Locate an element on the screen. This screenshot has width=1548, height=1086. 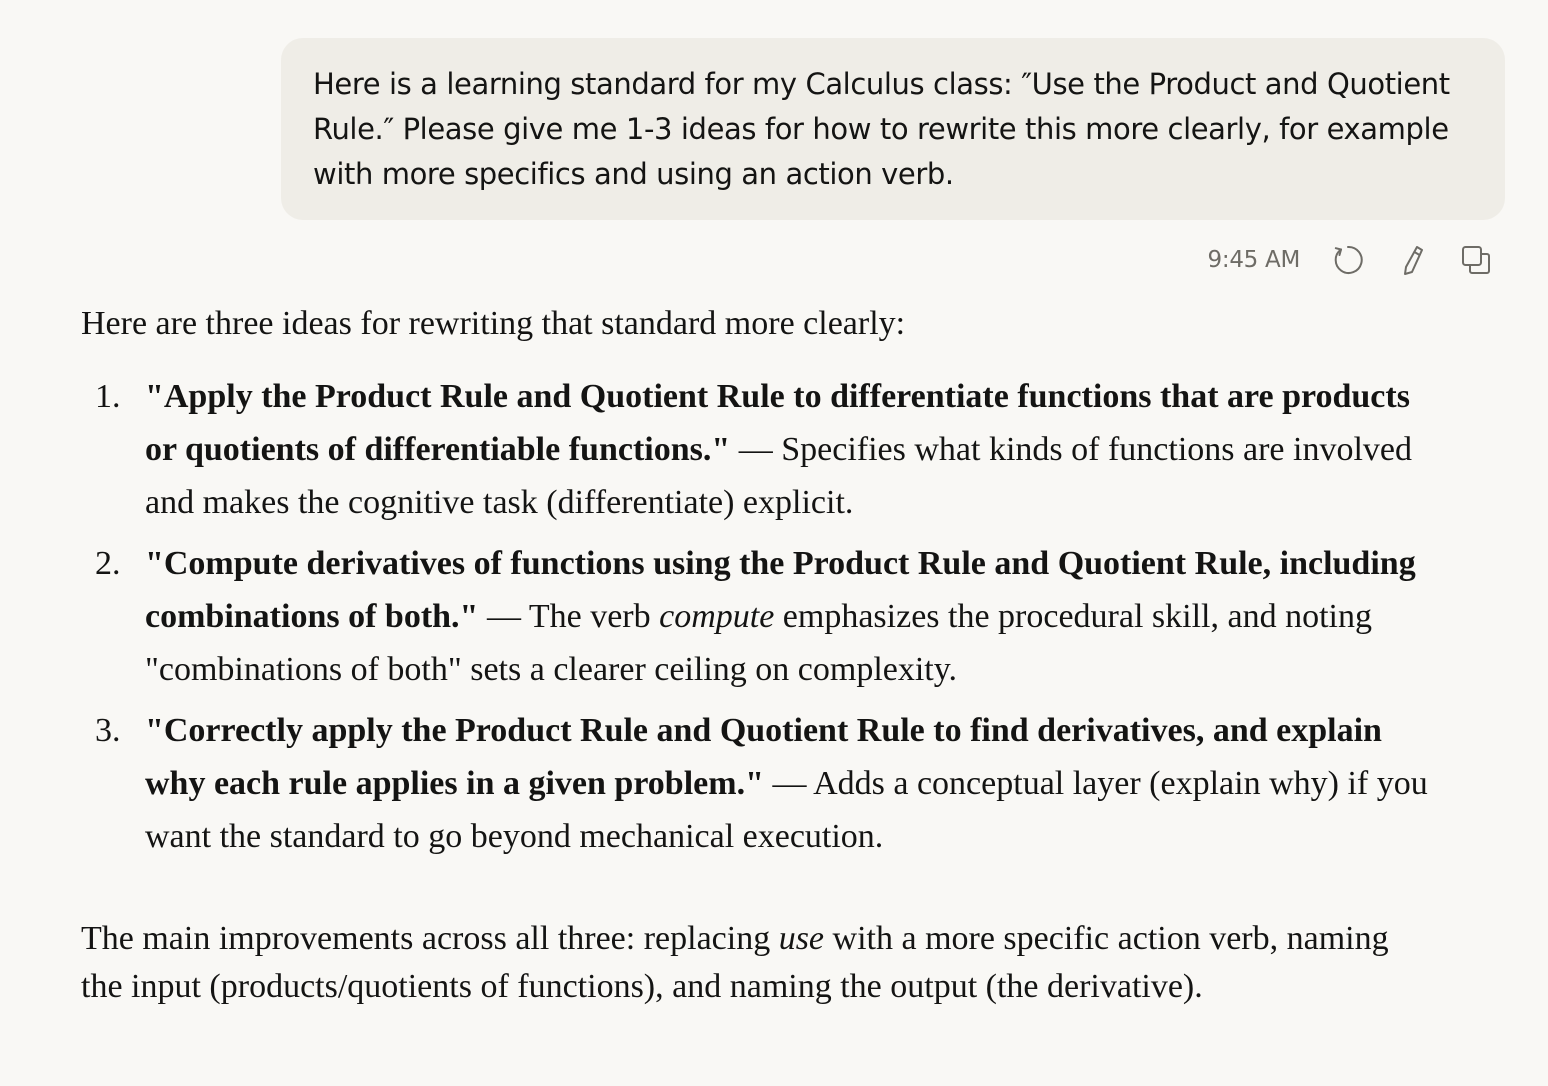
edit-icon is located at coordinates (1413, 260).